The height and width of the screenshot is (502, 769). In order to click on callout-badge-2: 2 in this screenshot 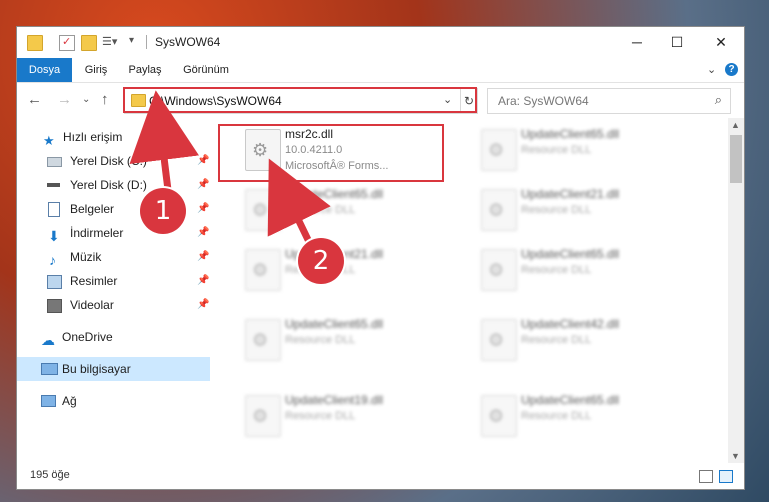, I will do `click(321, 261)`.